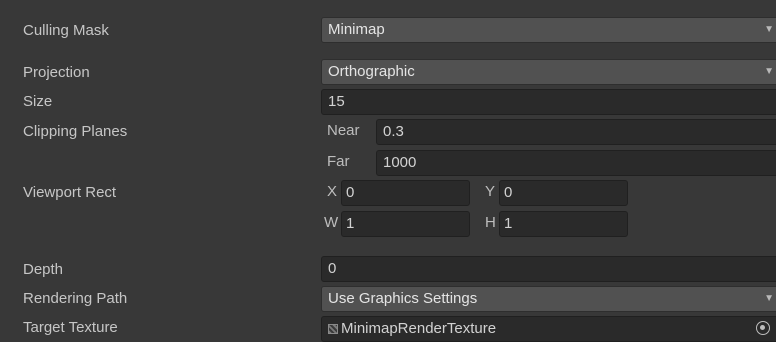 The height and width of the screenshot is (342, 776). Describe the element at coordinates (548, 72) in the screenshot. I see `projection-dropdown: Orthographic ▼` at that location.